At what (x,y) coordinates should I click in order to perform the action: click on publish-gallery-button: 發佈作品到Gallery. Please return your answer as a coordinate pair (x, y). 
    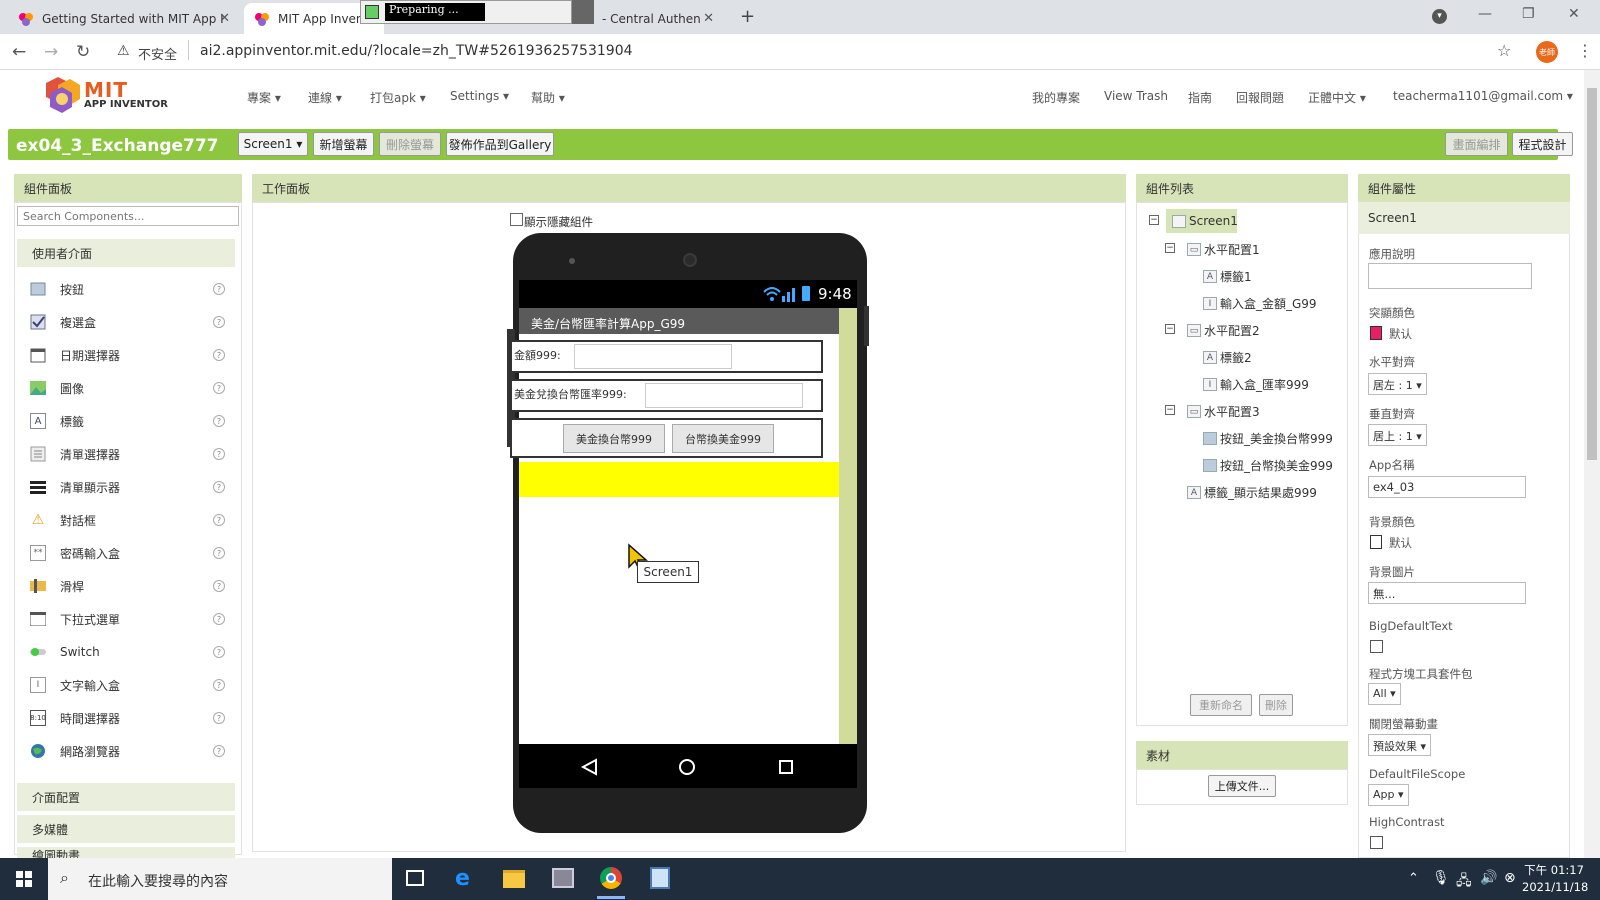
    Looking at the image, I should click on (500, 144).